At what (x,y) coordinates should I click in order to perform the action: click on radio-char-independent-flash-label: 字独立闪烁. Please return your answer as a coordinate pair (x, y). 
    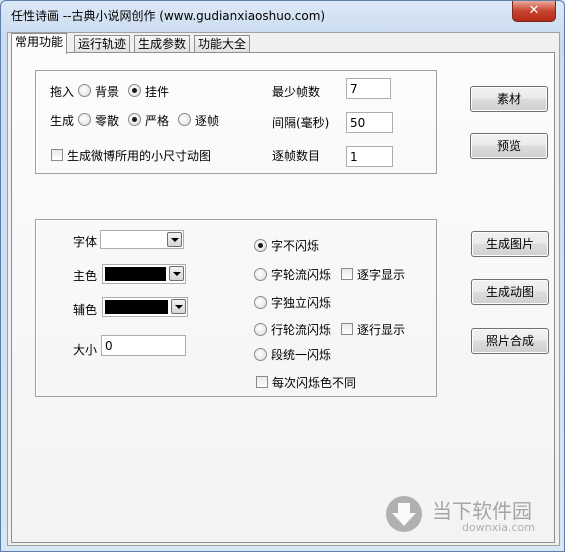
    Looking at the image, I should click on (301, 303).